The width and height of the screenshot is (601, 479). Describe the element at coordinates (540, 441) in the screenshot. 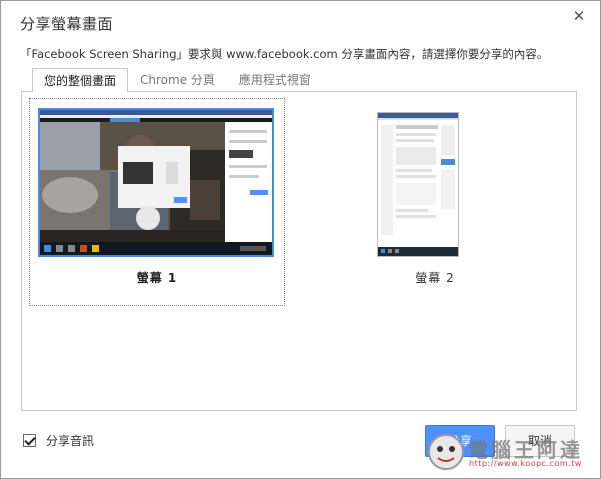

I see `cancel-button: 取消` at that location.